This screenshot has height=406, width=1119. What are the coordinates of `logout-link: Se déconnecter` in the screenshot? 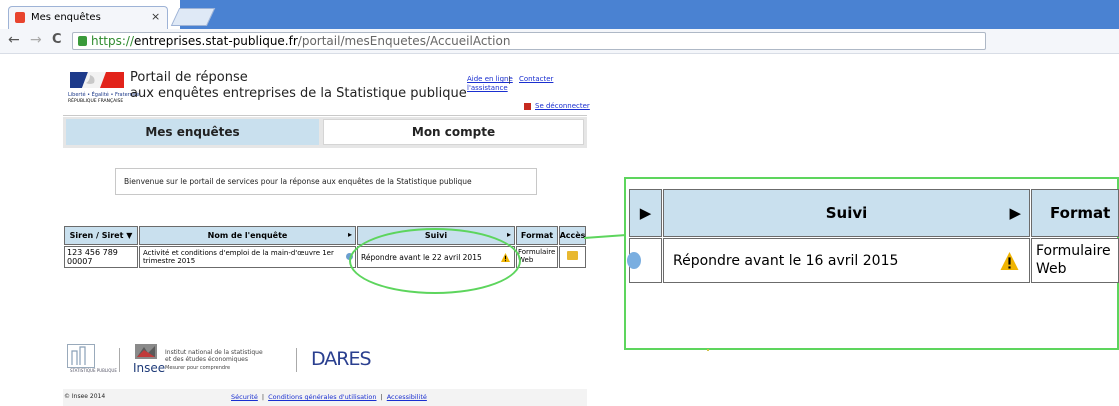 It's located at (562, 106).